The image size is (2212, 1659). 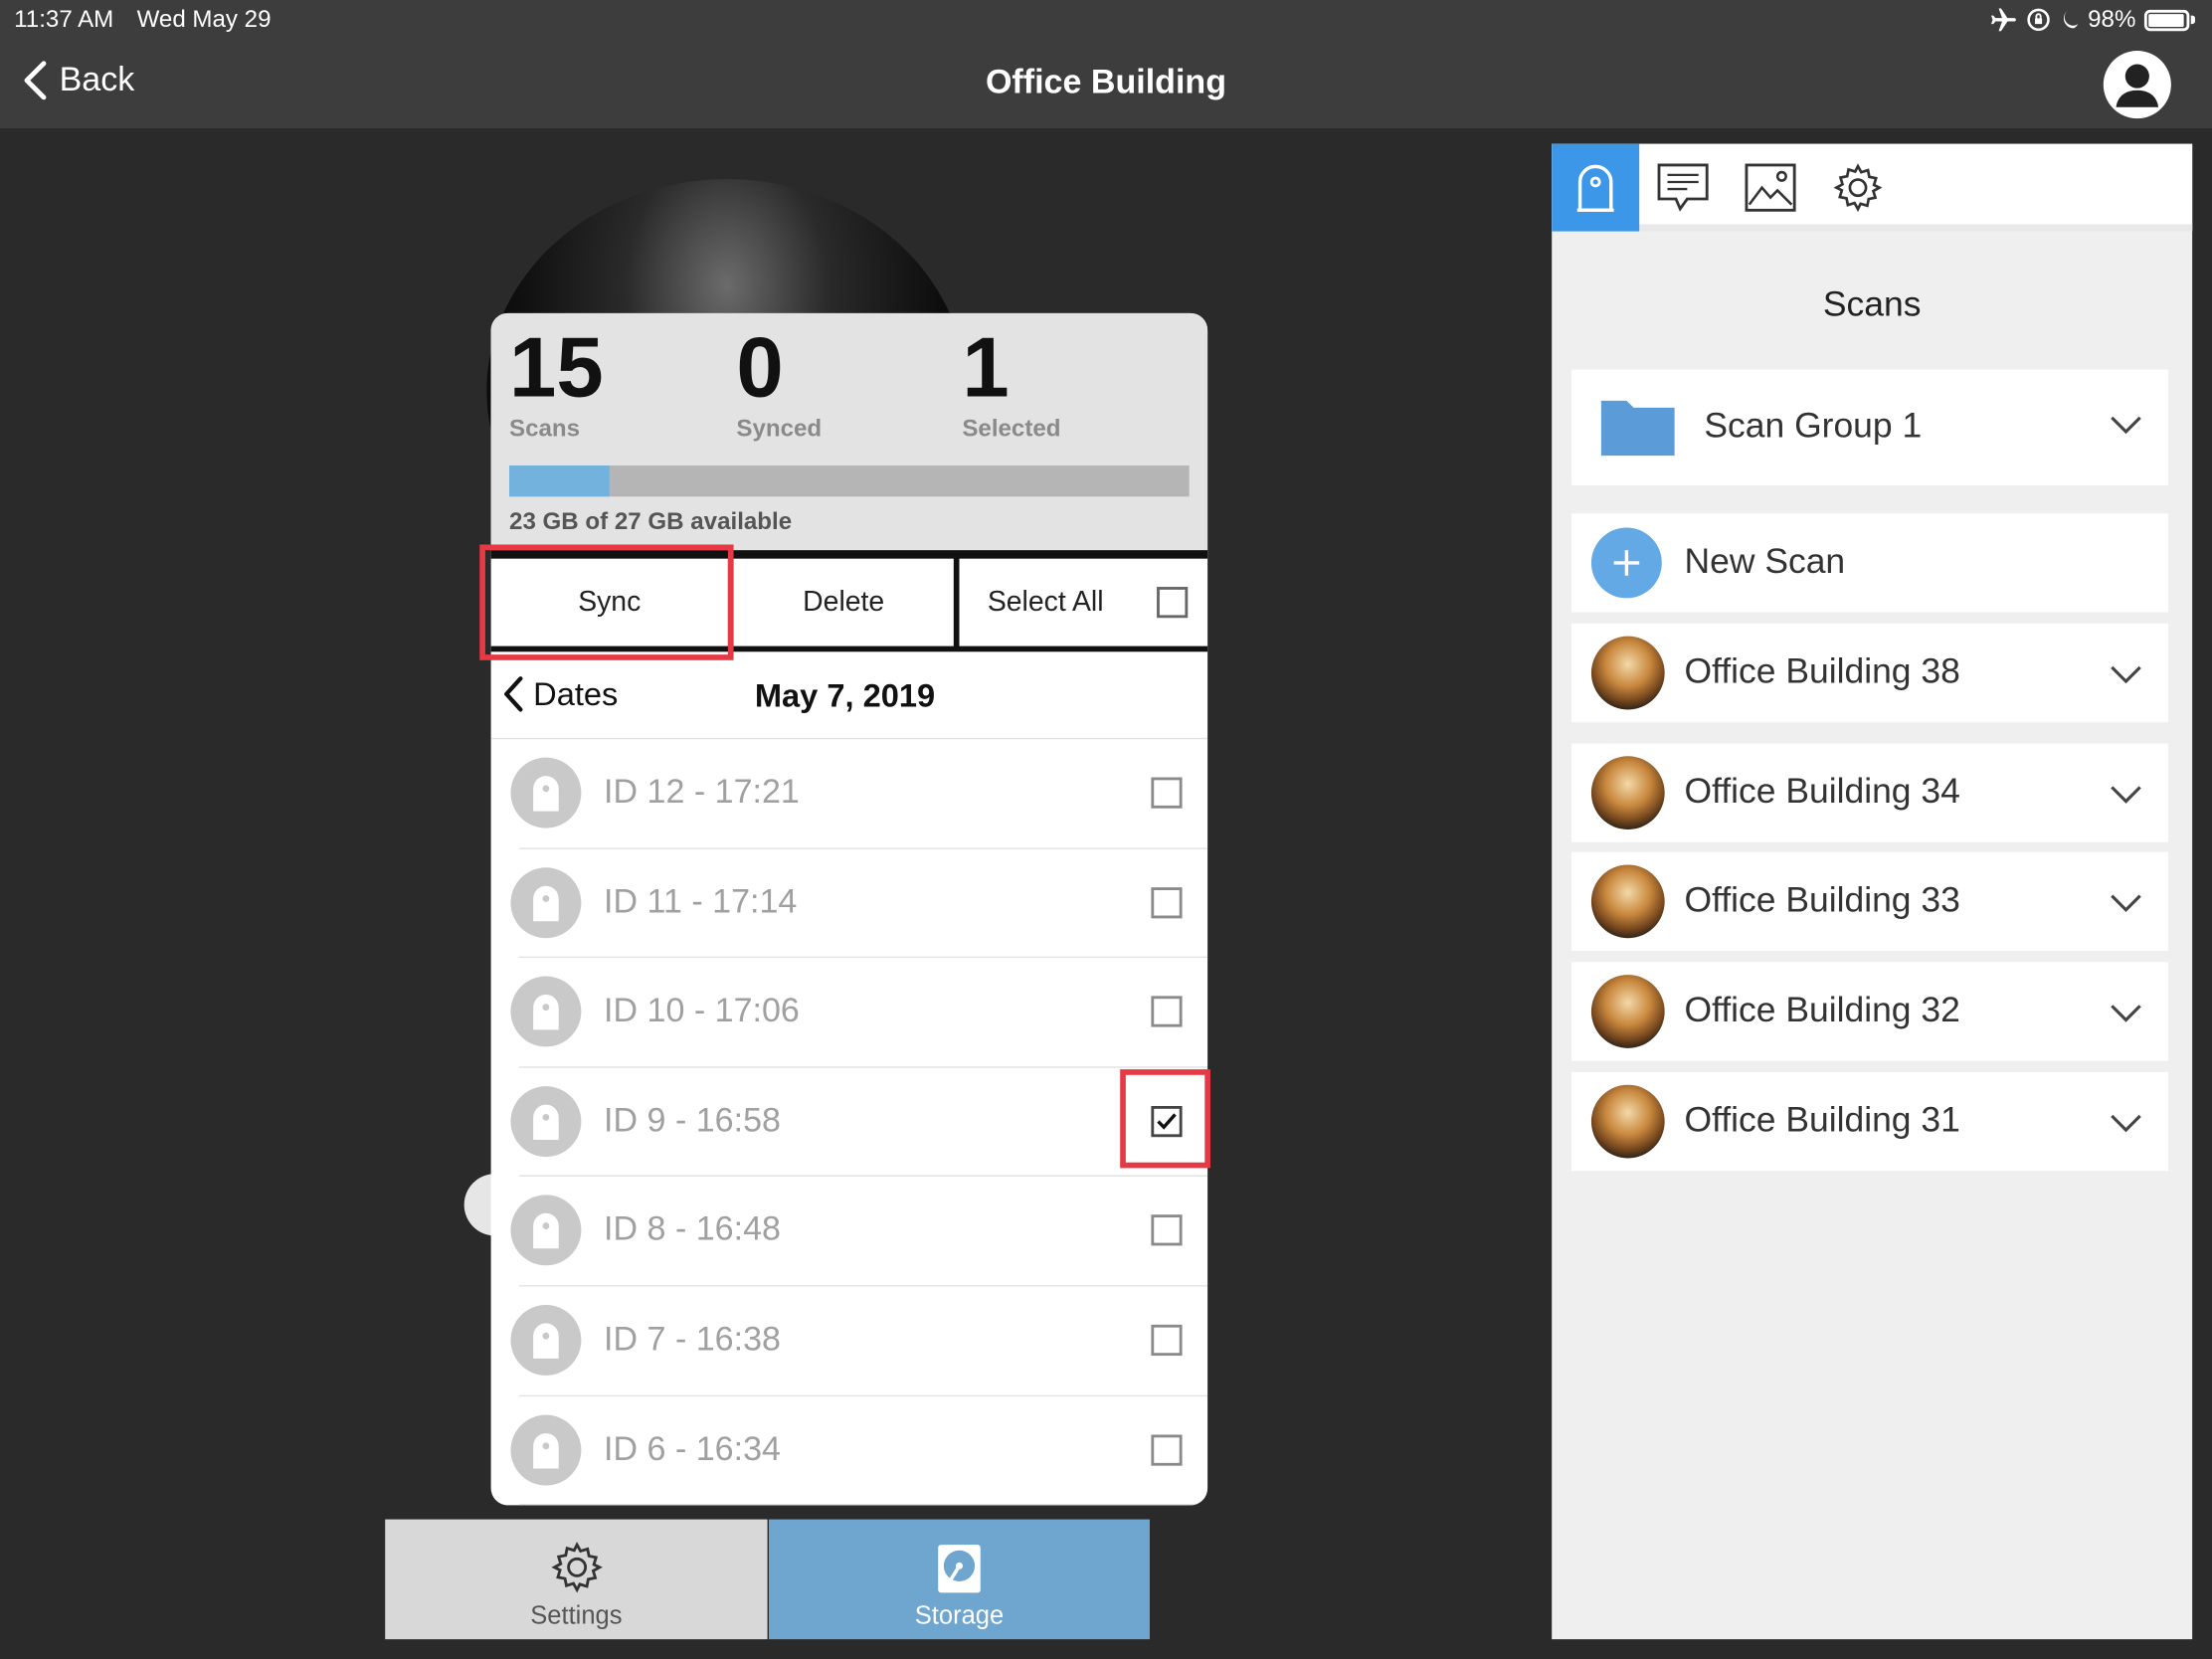 I want to click on avatar, so click(x=2137, y=85).